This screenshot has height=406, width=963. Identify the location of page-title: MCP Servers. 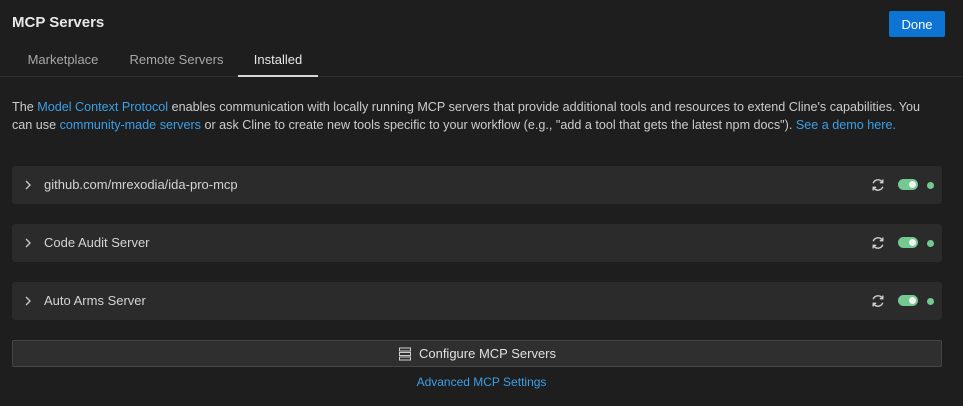
(58, 22).